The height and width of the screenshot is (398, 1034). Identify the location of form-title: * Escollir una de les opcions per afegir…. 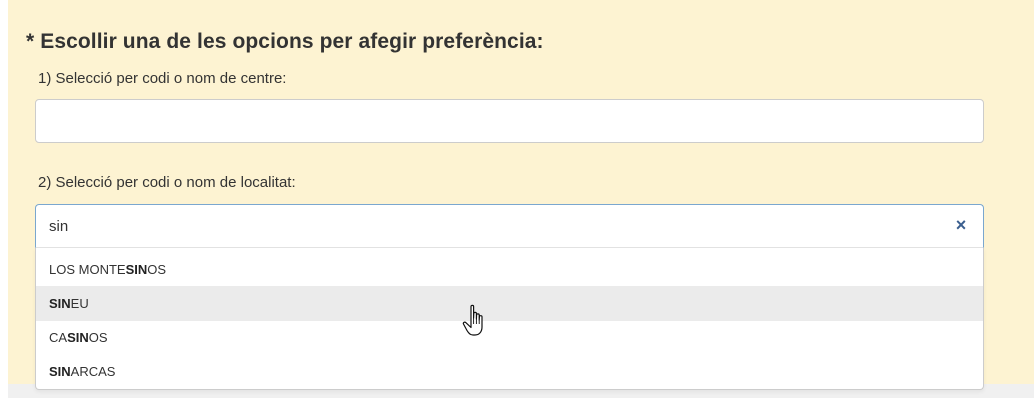
(285, 41).